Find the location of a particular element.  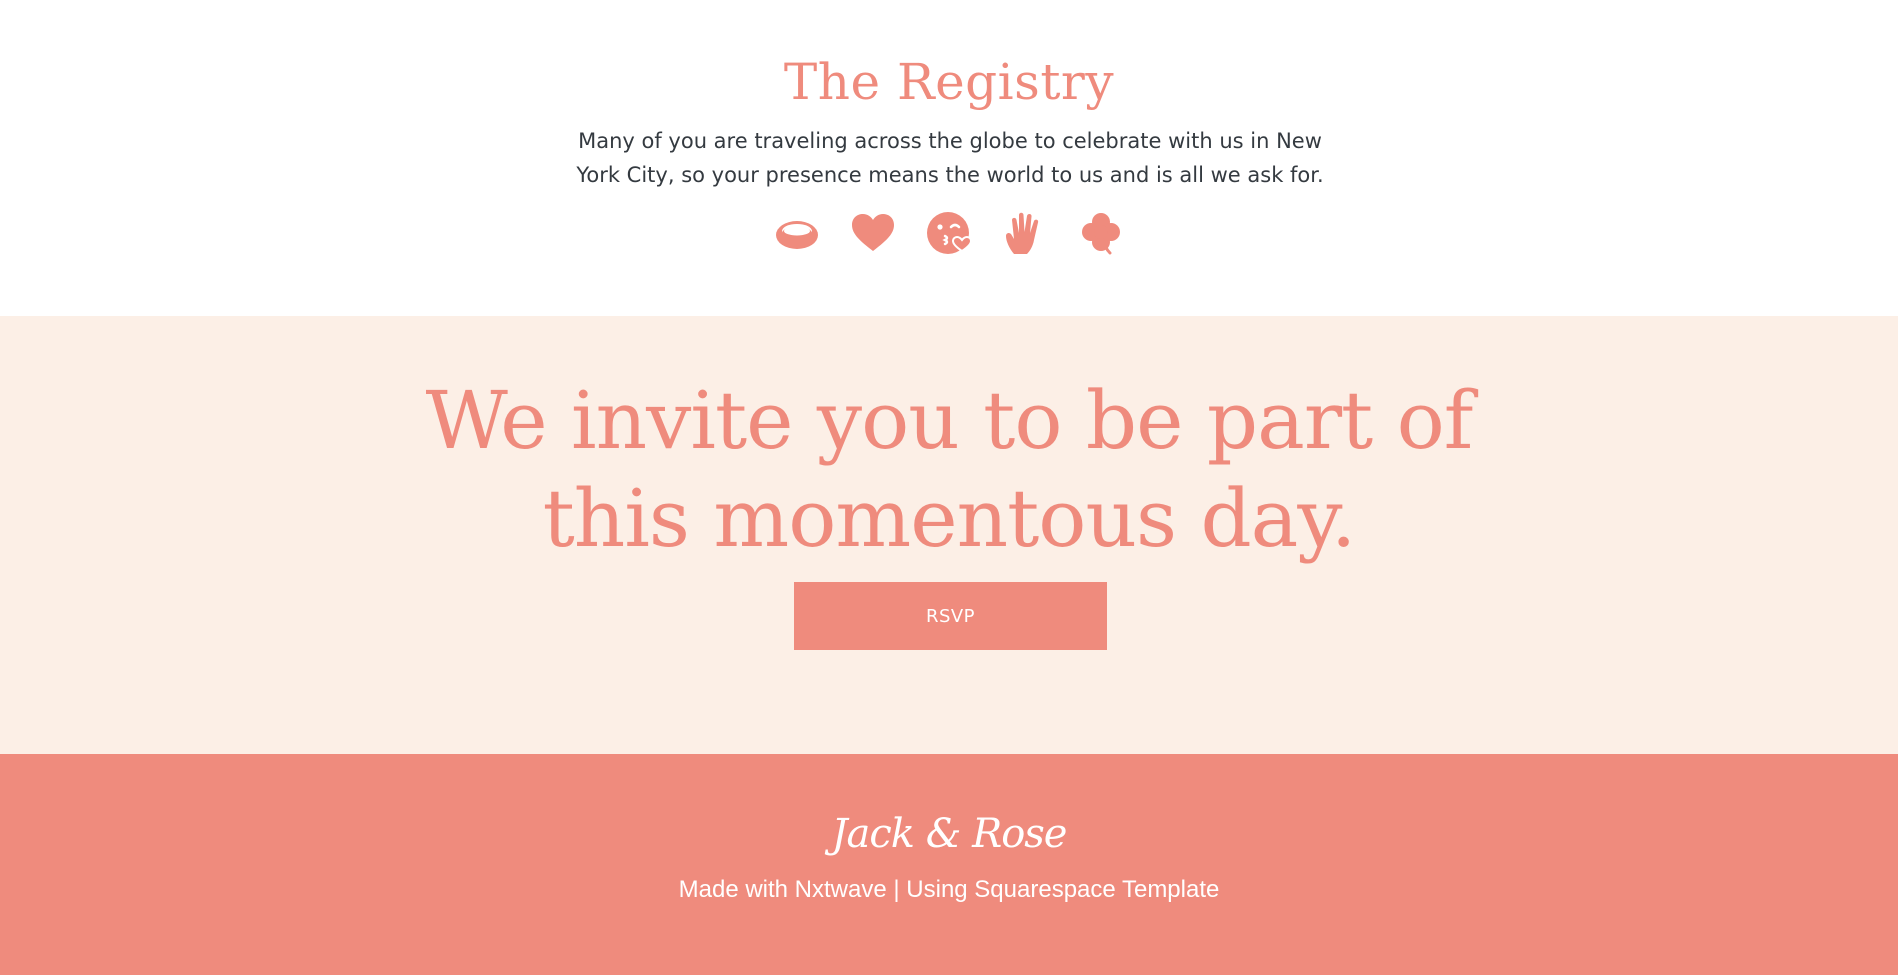

raised-hand-icon is located at coordinates (1022, 233).